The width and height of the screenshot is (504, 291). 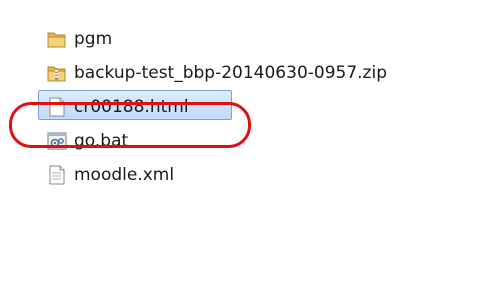 I want to click on file-name: moodle.xml, so click(x=124, y=175).